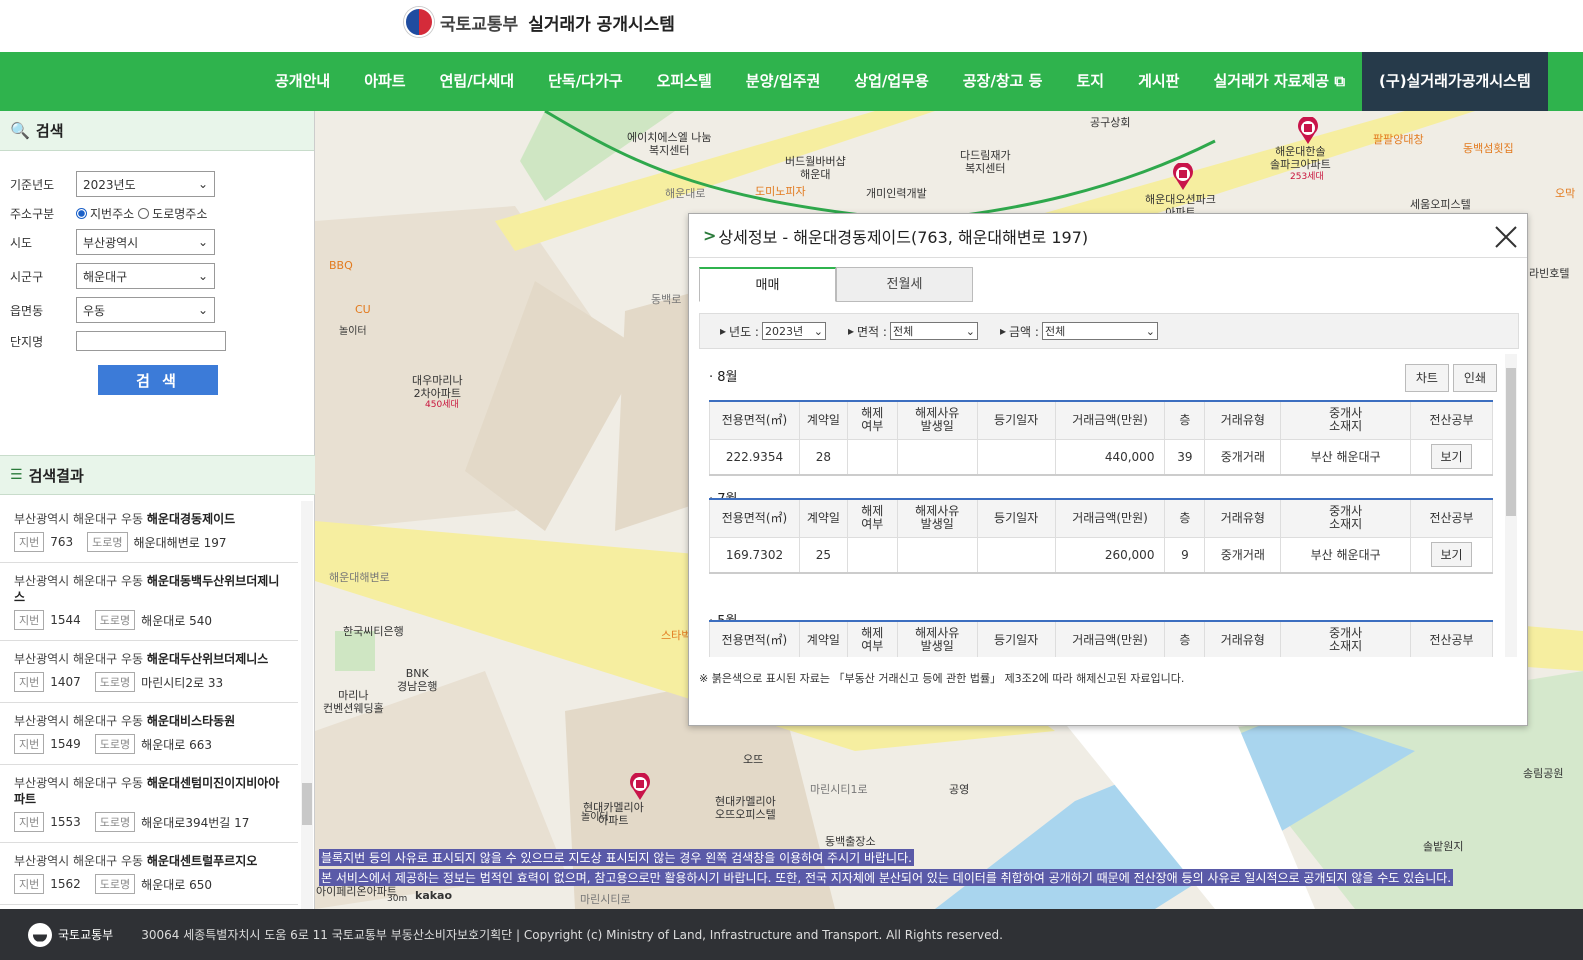  I want to click on map-label: 에이치에스엘 나눔 복지센터, so click(669, 144).